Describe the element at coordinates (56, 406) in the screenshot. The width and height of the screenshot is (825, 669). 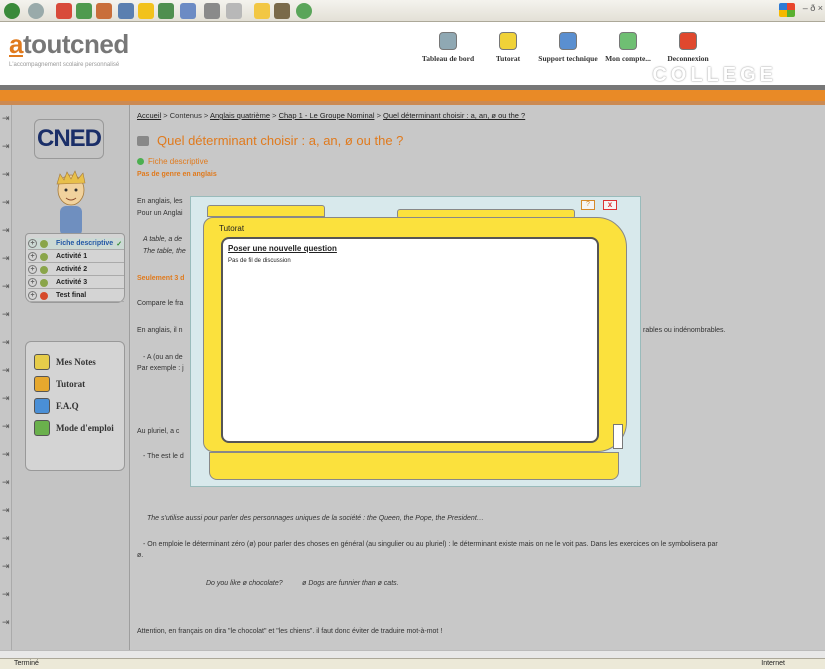
I see `tool-link: F.A.Q` at that location.